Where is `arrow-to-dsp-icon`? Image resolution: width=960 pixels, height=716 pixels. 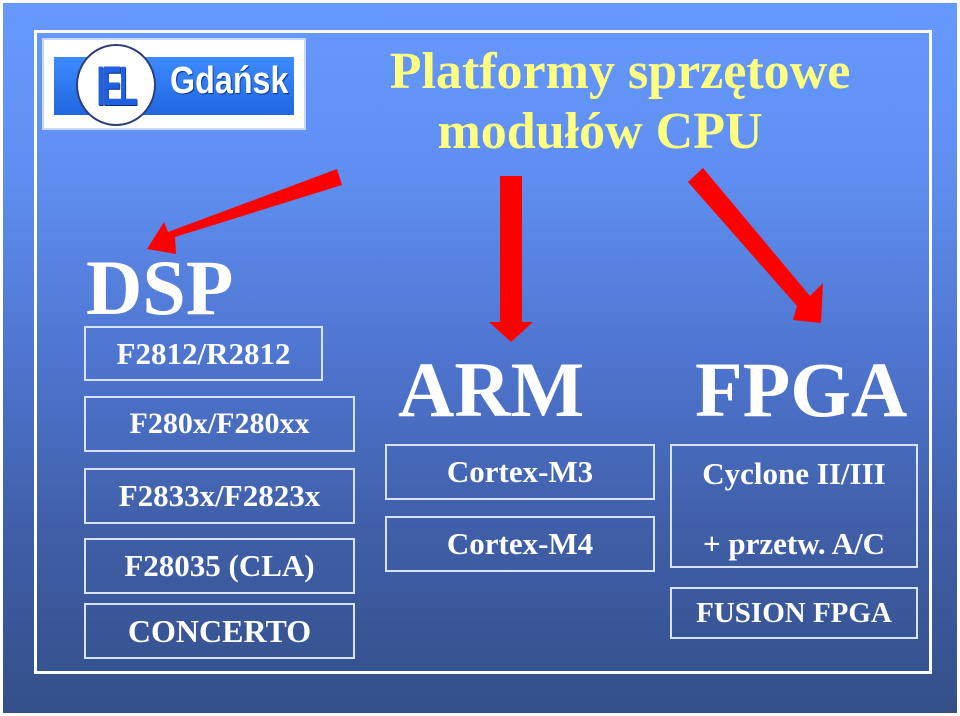
arrow-to-dsp-icon is located at coordinates (244, 211).